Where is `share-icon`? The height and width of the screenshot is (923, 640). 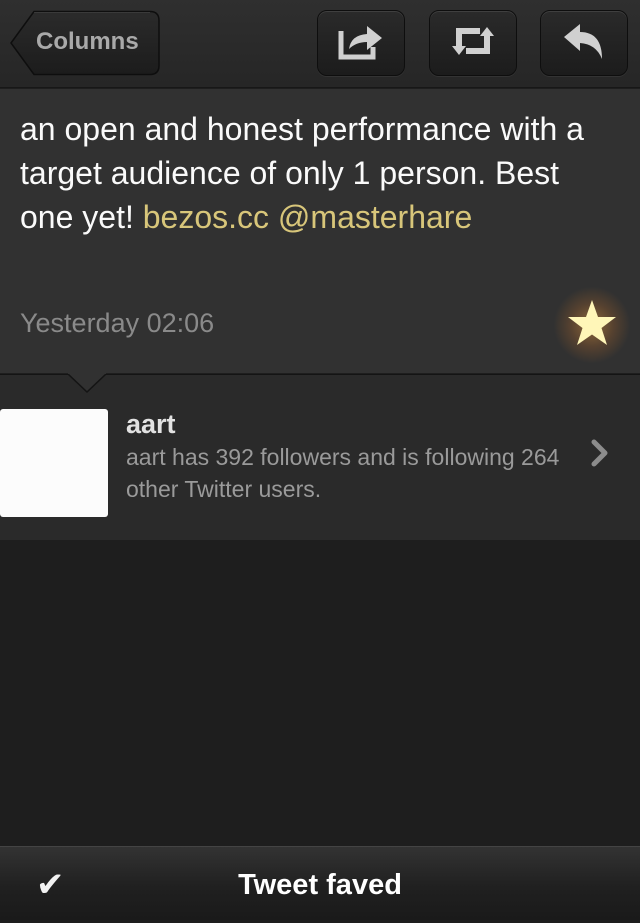 share-icon is located at coordinates (361, 43).